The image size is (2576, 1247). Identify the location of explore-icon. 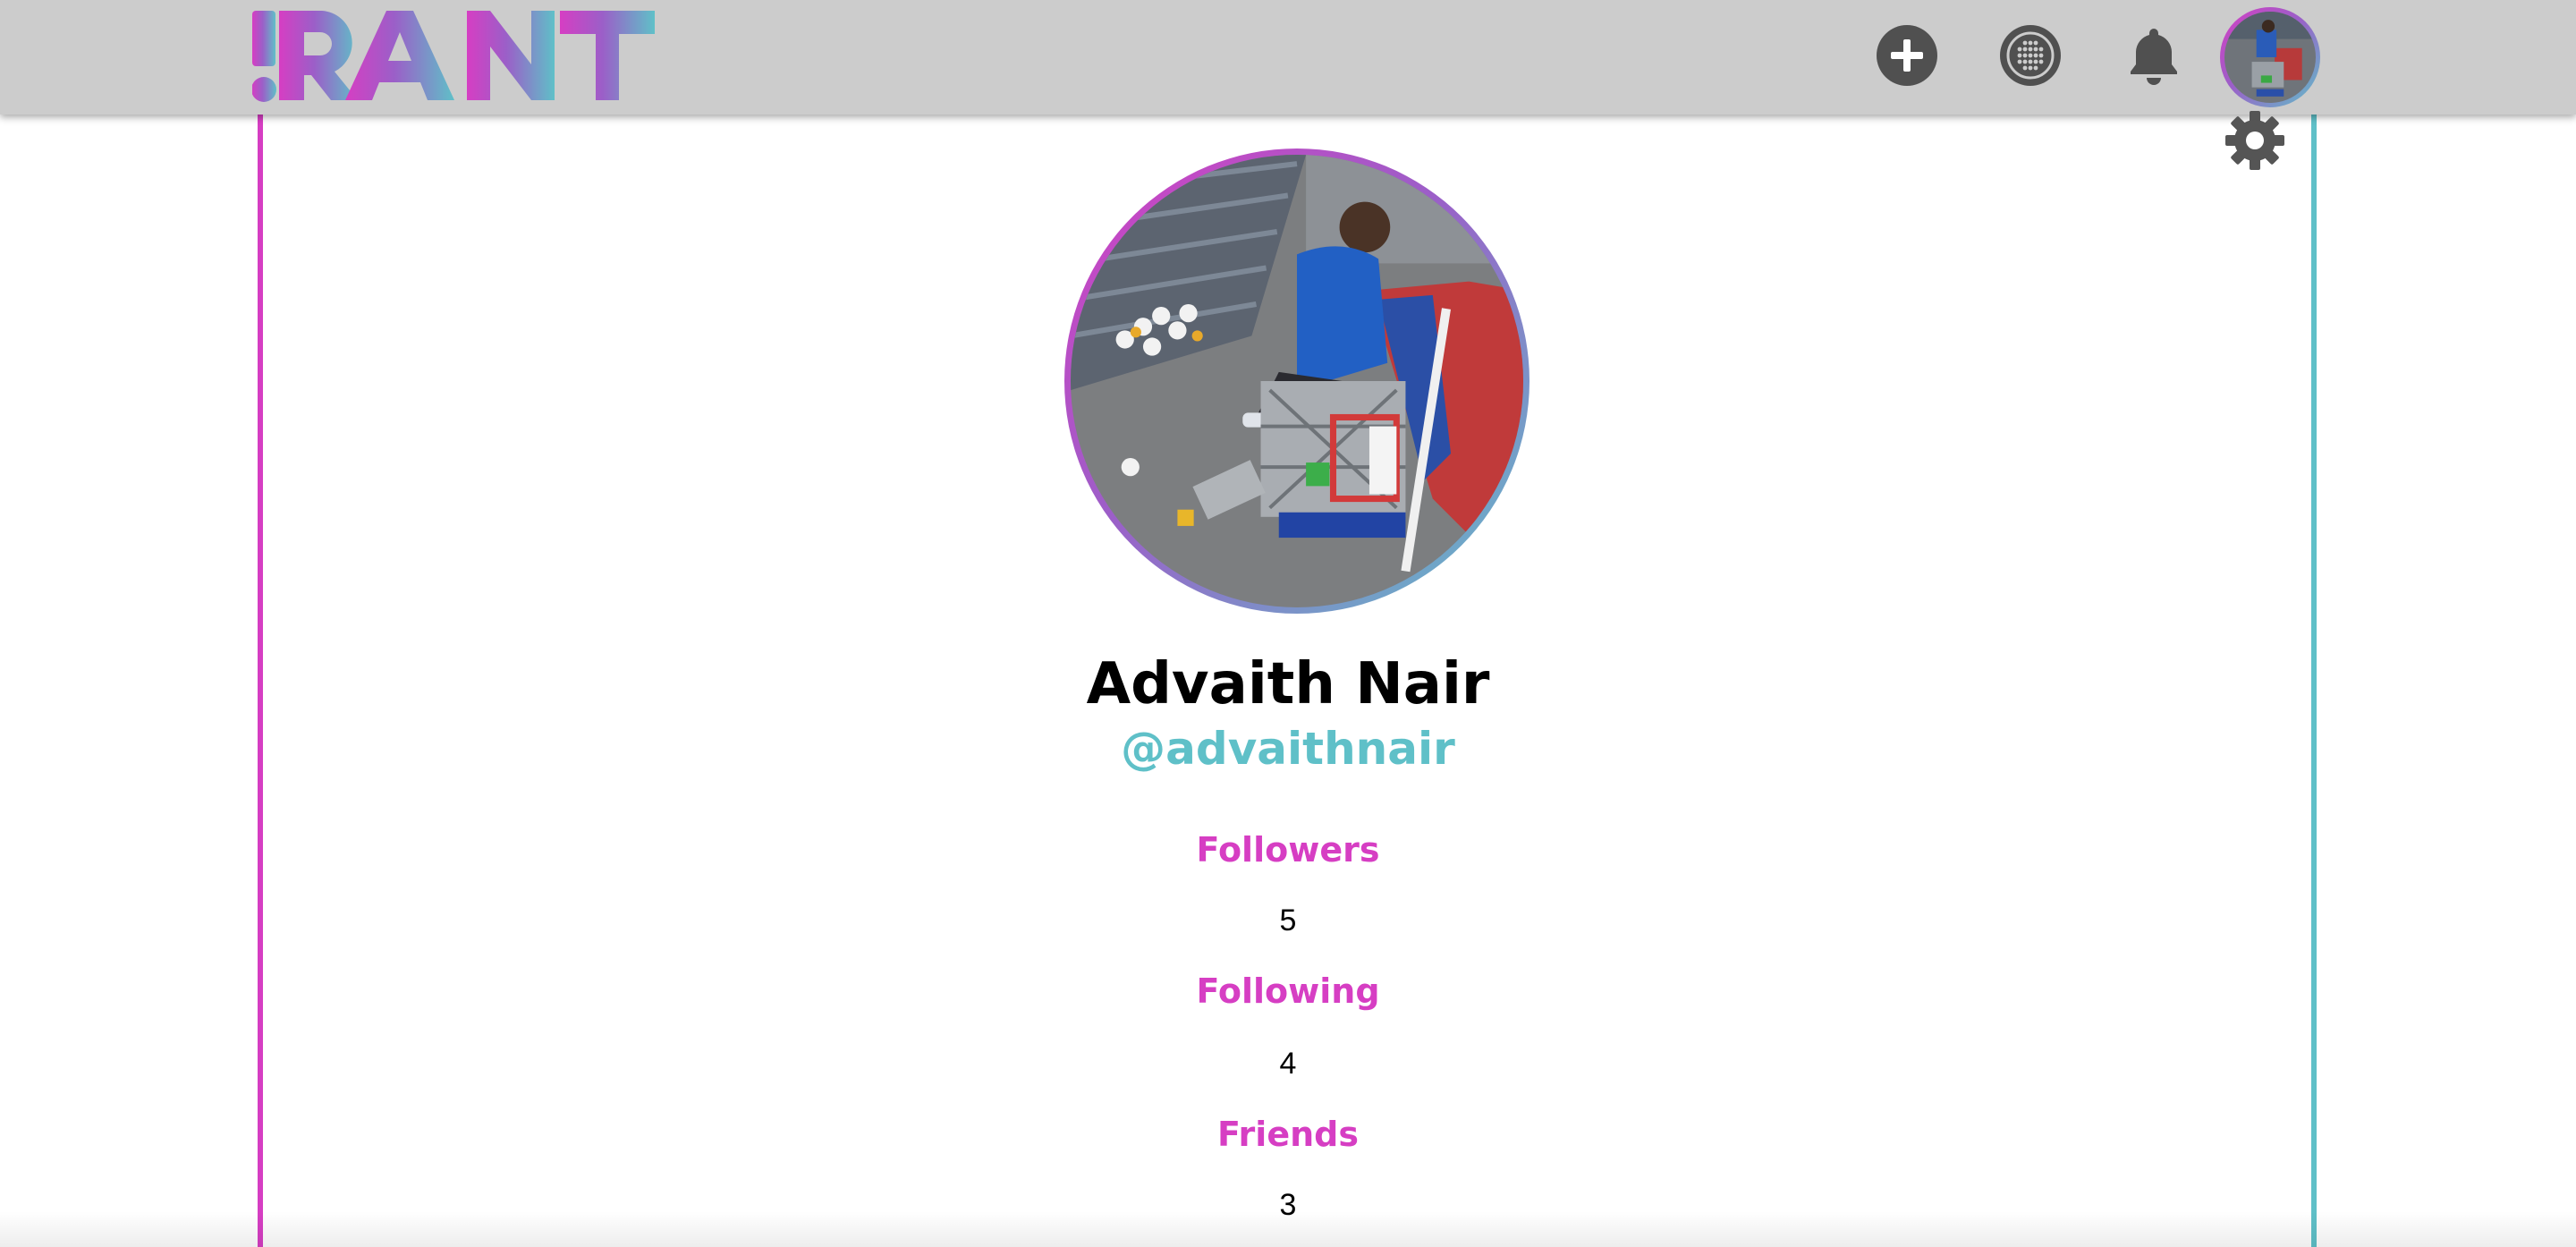
(2030, 55).